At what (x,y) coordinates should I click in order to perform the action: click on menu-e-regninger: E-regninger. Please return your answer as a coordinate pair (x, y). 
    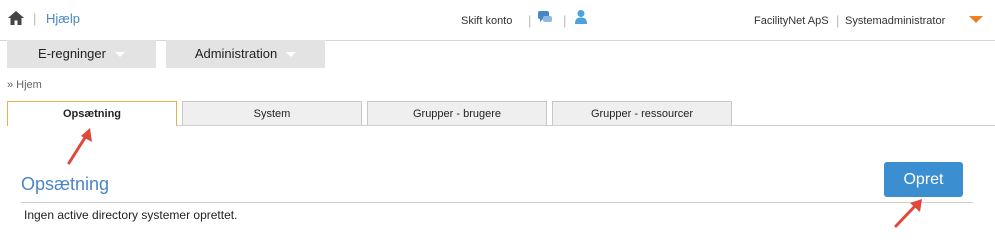
    Looking at the image, I should click on (81, 54).